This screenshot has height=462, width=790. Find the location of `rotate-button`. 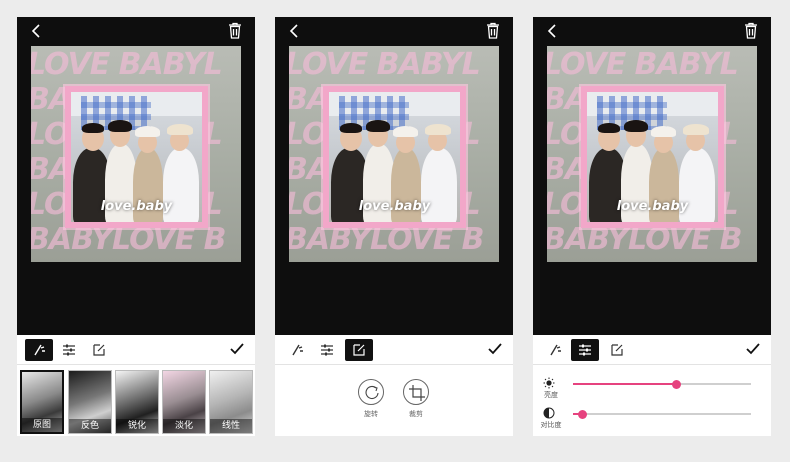

rotate-button is located at coordinates (371, 392).